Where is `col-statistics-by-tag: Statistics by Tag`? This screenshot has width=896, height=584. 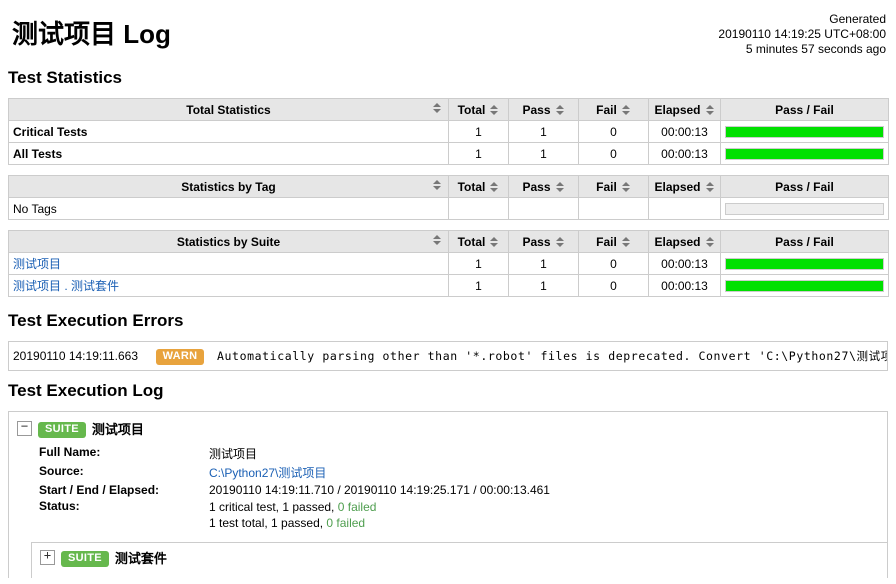 col-statistics-by-tag: Statistics by Tag is located at coordinates (228, 186).